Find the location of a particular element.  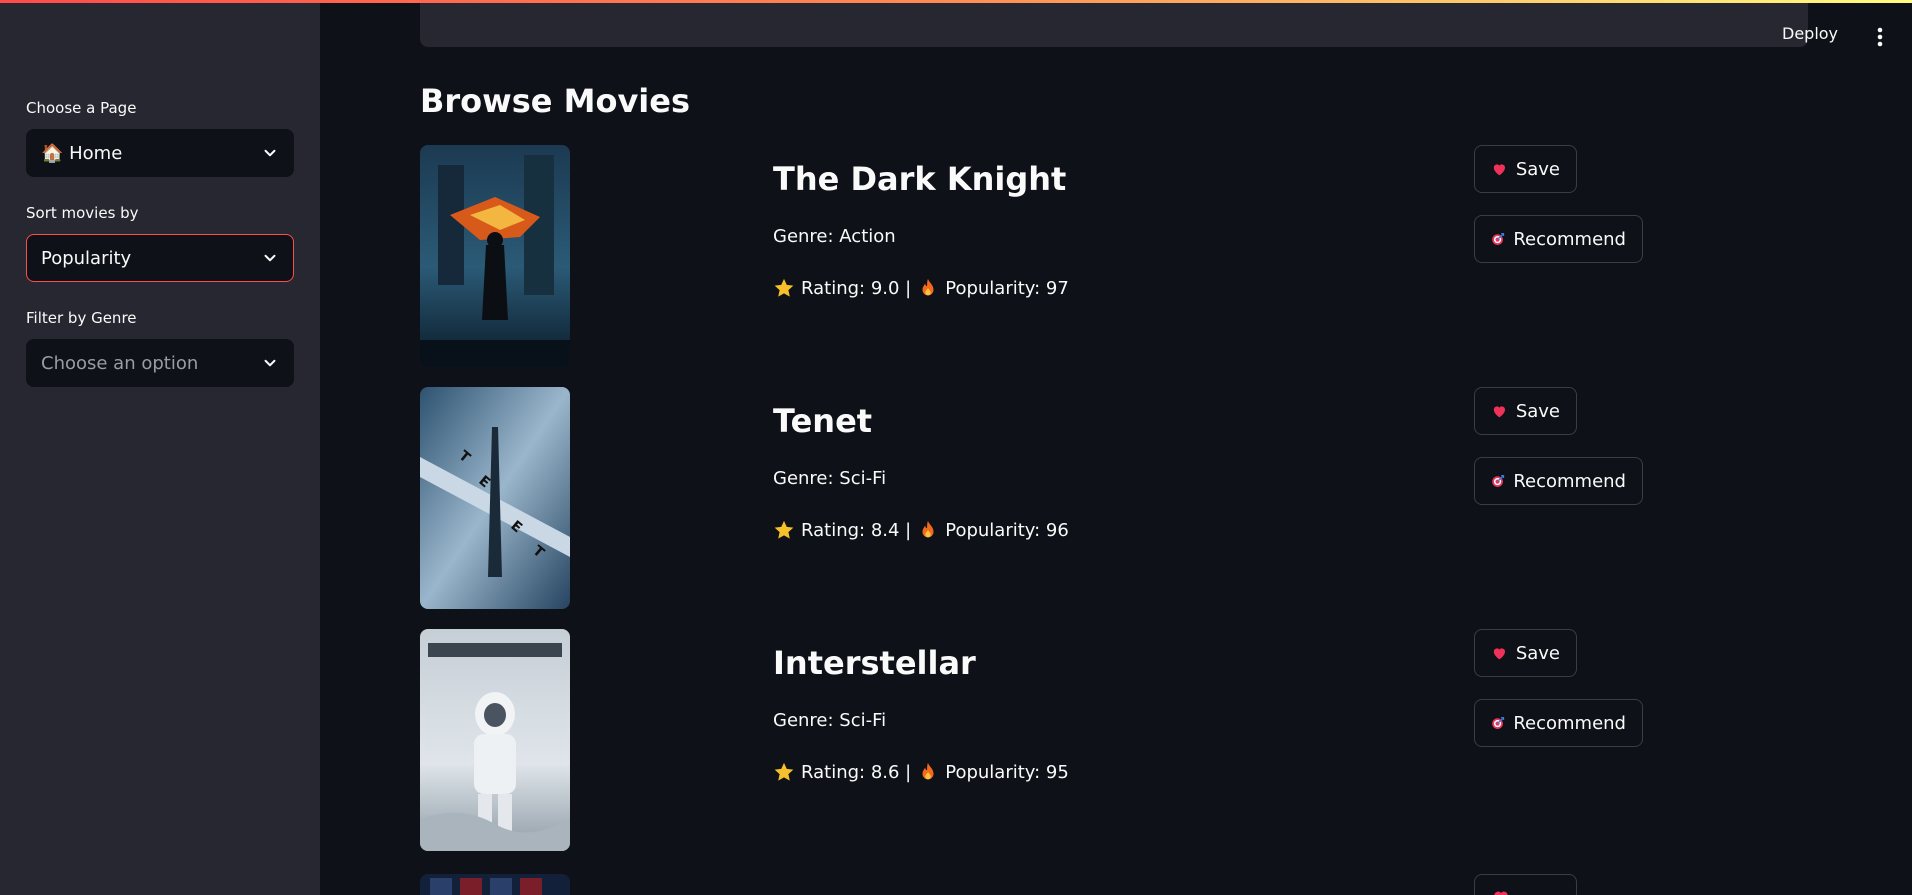

sort-select-value: Popularity is located at coordinates (86, 258).